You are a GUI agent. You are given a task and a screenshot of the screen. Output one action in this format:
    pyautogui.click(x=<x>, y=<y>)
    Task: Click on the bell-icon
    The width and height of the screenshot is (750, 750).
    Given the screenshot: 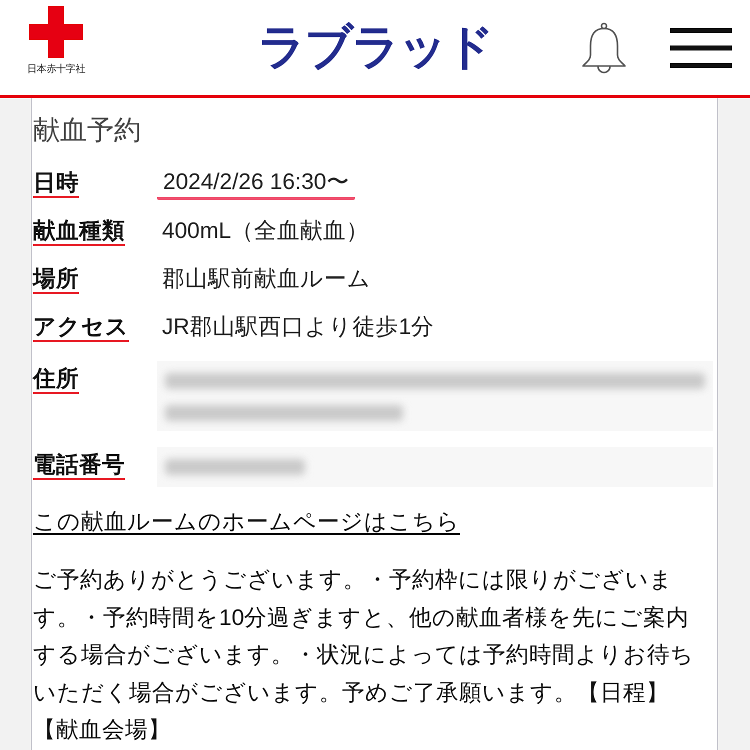 What is the action you would take?
    pyautogui.click(x=604, y=48)
    